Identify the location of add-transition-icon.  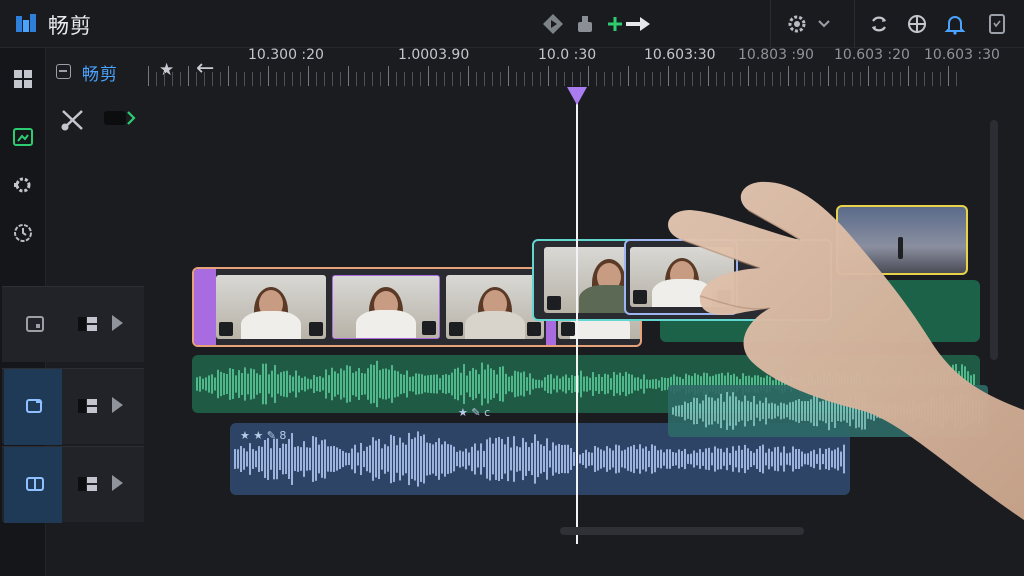
(629, 24).